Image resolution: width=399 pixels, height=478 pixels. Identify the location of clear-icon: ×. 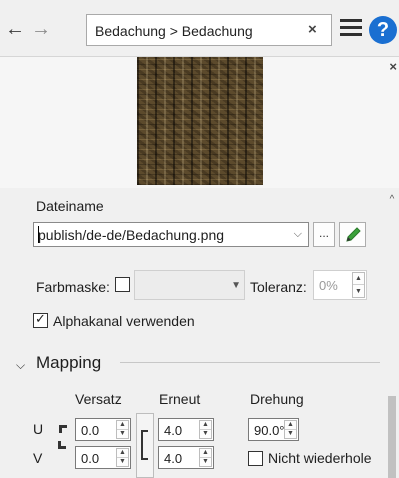
(312, 29).